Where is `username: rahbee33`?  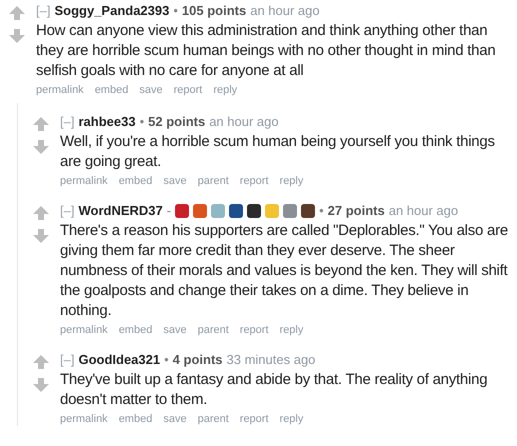
username: rahbee33 is located at coordinates (107, 122).